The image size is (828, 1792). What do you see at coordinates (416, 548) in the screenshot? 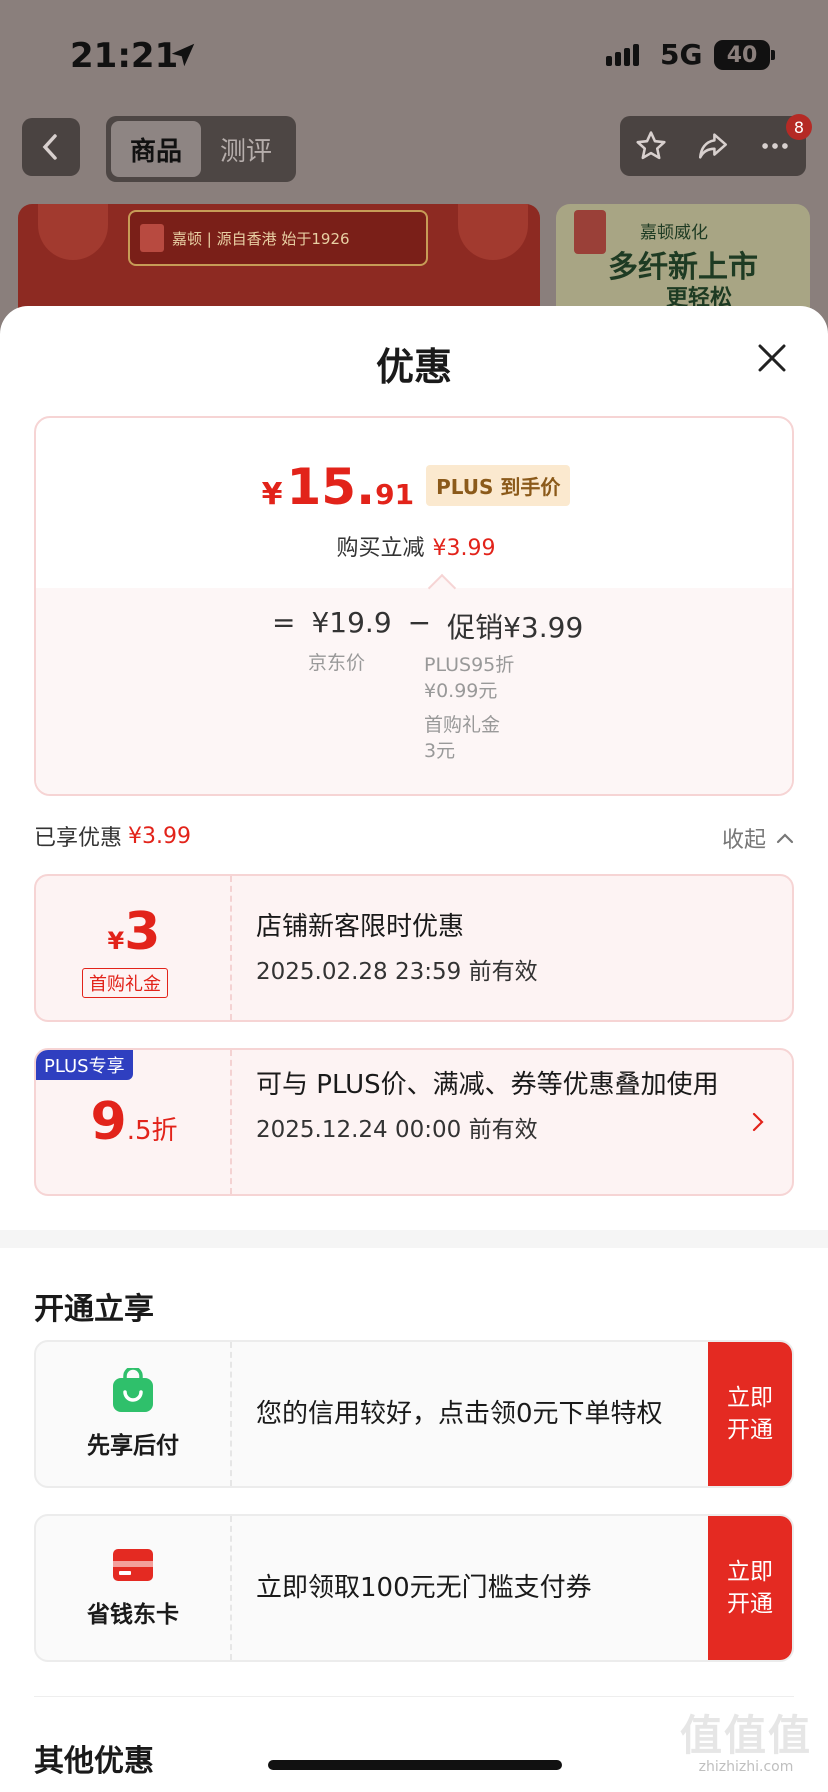
I see `instant-reduce: 购买立减 ¥3.99` at bounding box center [416, 548].